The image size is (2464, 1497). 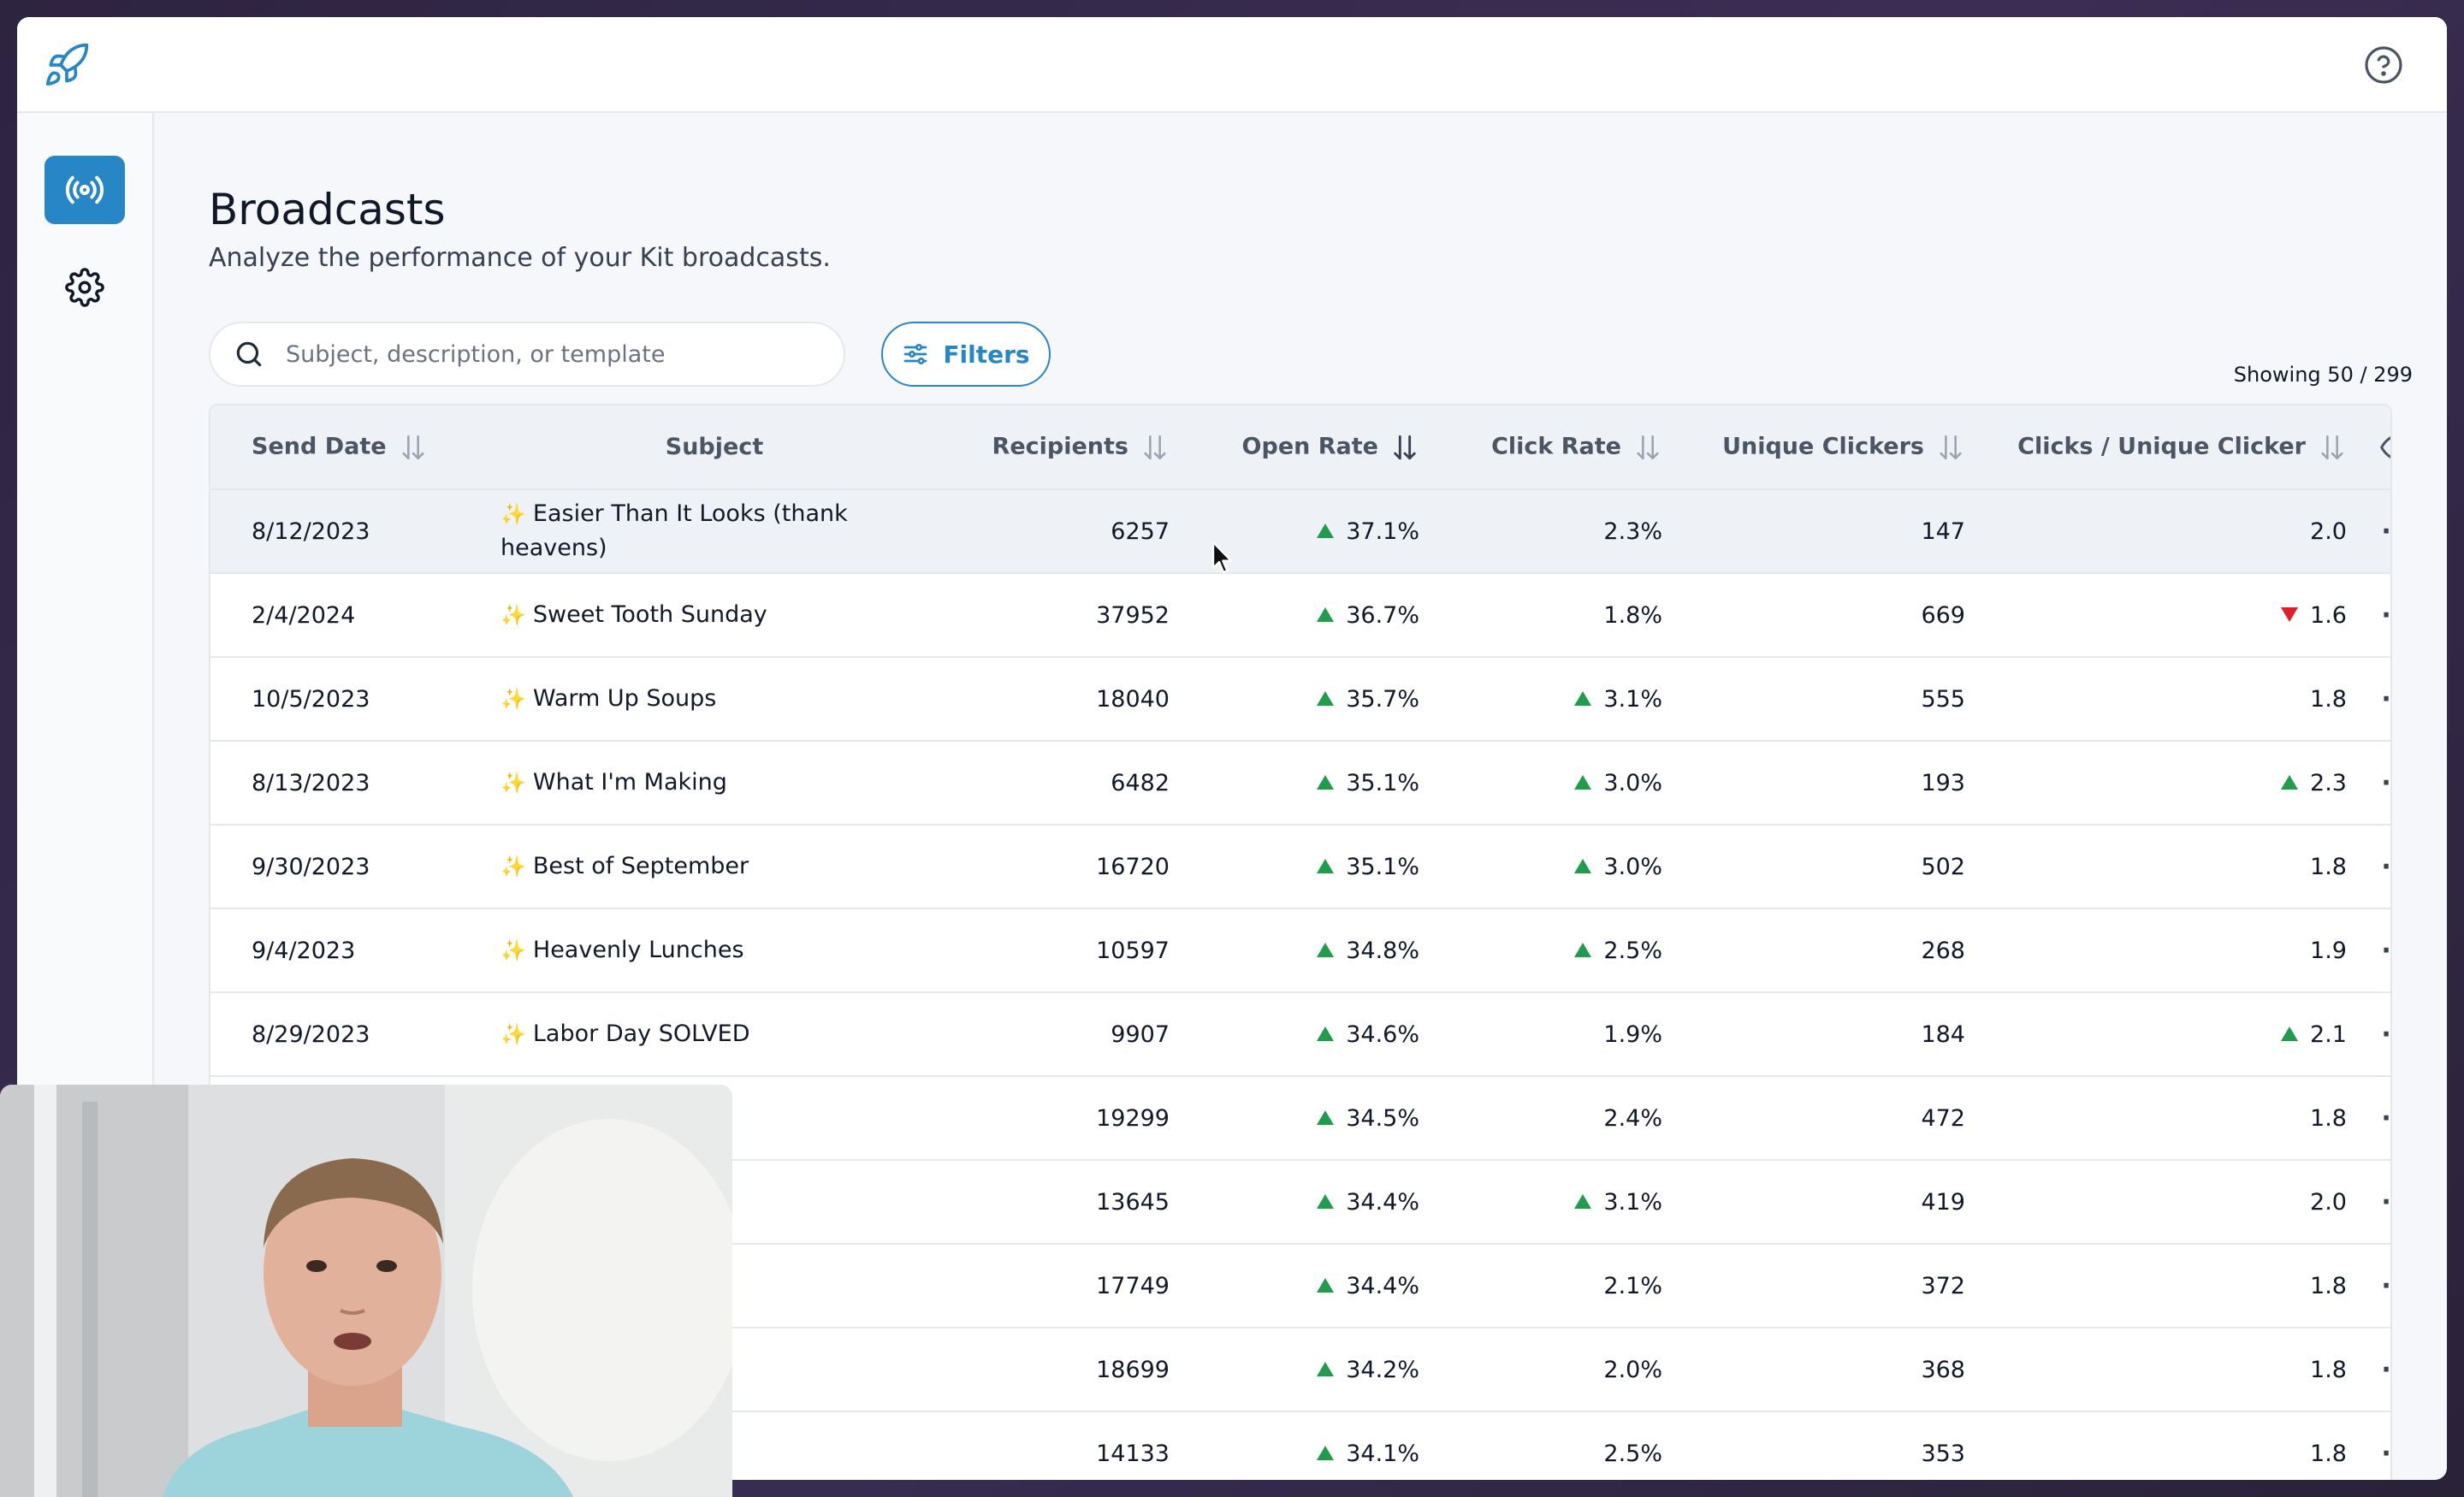 What do you see at coordinates (355, 531) in the screenshot?
I see `cell-send-date: 8/12/2023` at bounding box center [355, 531].